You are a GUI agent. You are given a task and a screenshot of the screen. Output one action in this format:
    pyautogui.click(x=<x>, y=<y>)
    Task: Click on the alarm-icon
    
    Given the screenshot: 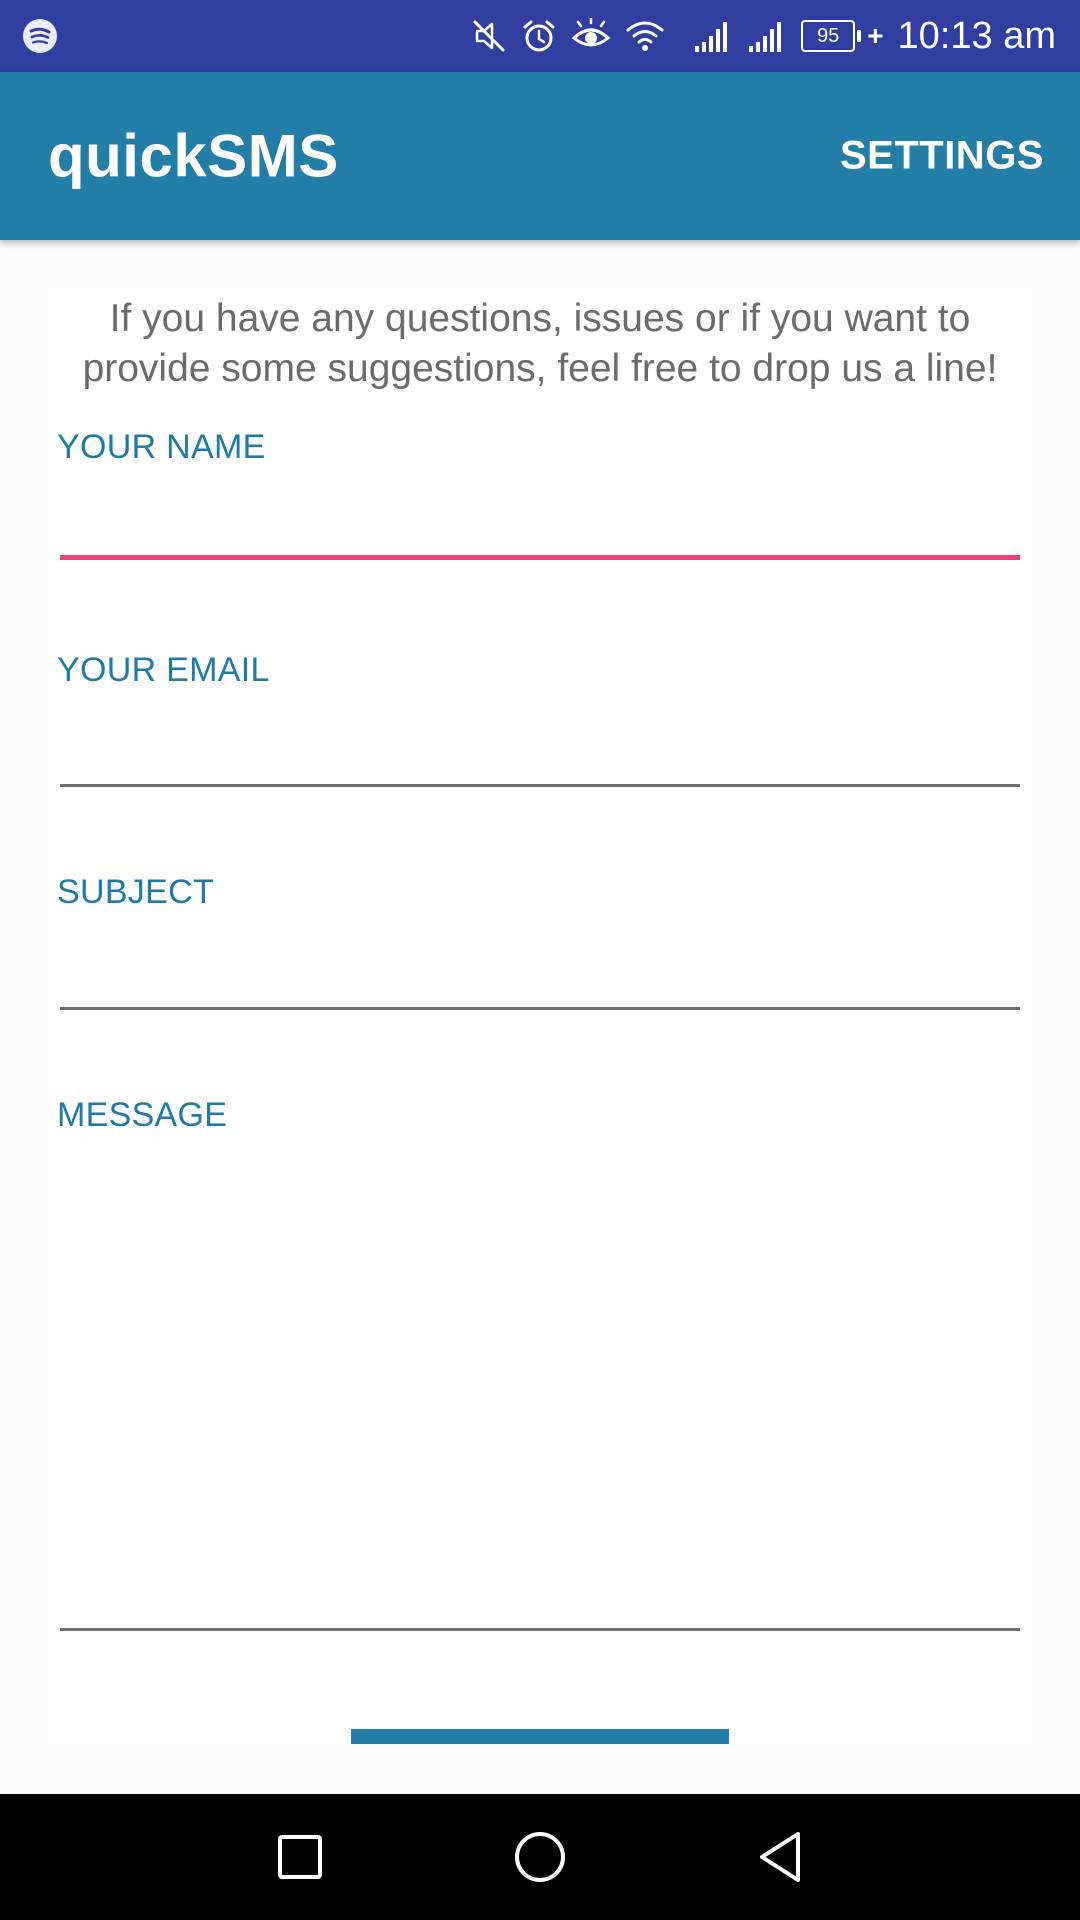 What is the action you would take?
    pyautogui.click(x=539, y=36)
    